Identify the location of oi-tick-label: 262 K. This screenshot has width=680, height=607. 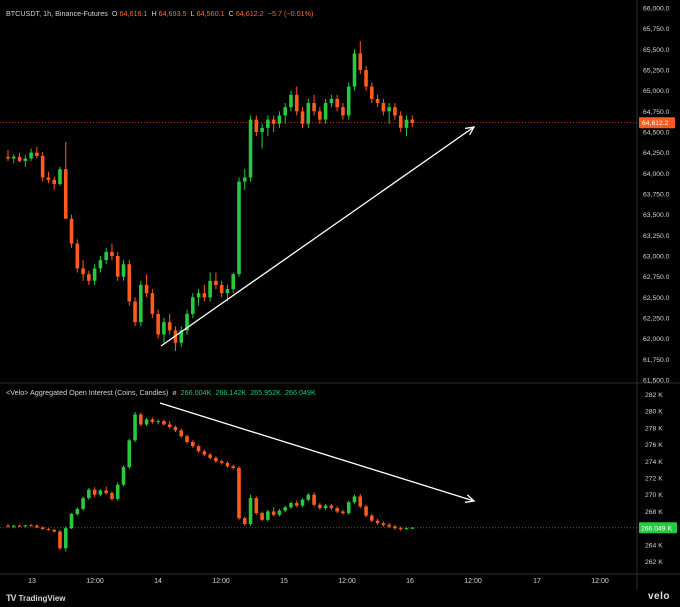
(654, 562).